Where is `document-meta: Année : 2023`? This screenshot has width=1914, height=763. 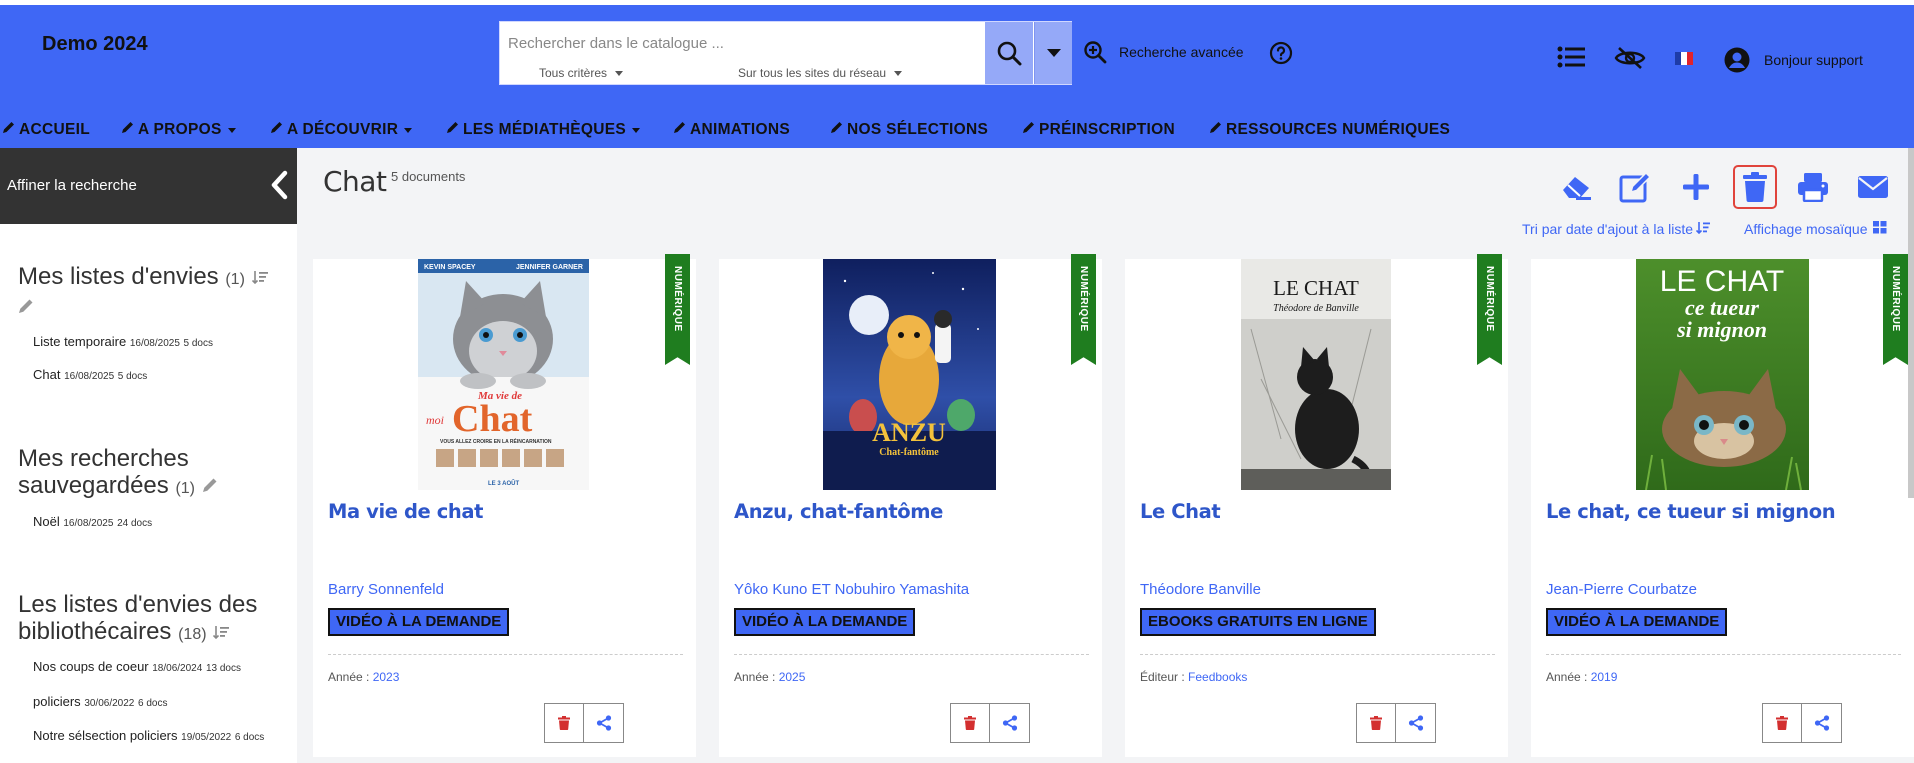 document-meta: Année : 2023 is located at coordinates (363, 677).